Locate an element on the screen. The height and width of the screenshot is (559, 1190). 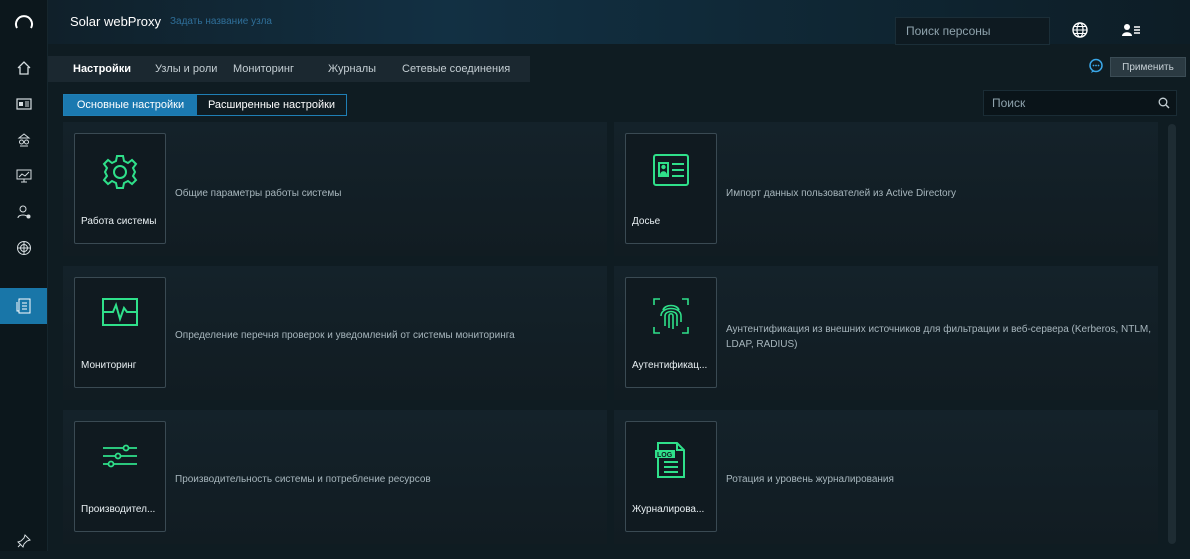
tab-logs: Журналы is located at coordinates (352, 69).